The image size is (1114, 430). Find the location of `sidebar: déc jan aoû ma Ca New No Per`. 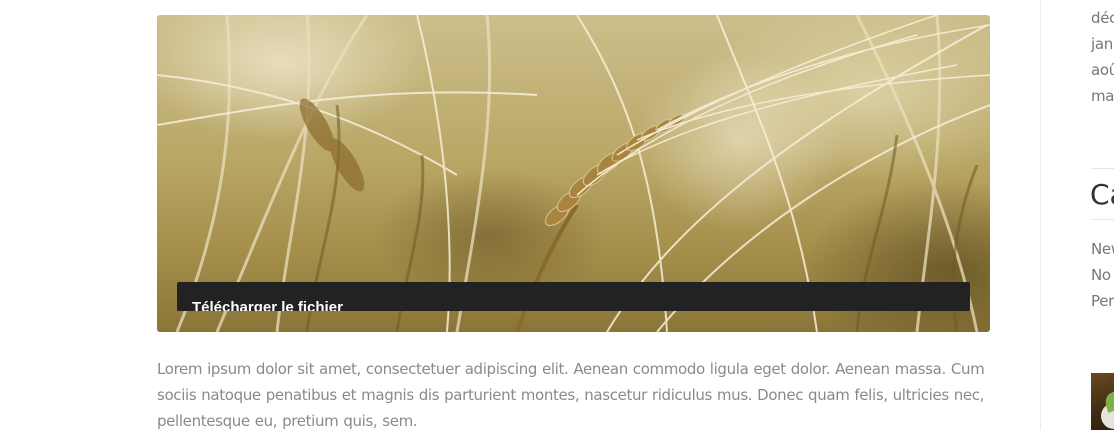

sidebar: déc jan aoû ma Ca New No Per is located at coordinates (1102, 215).